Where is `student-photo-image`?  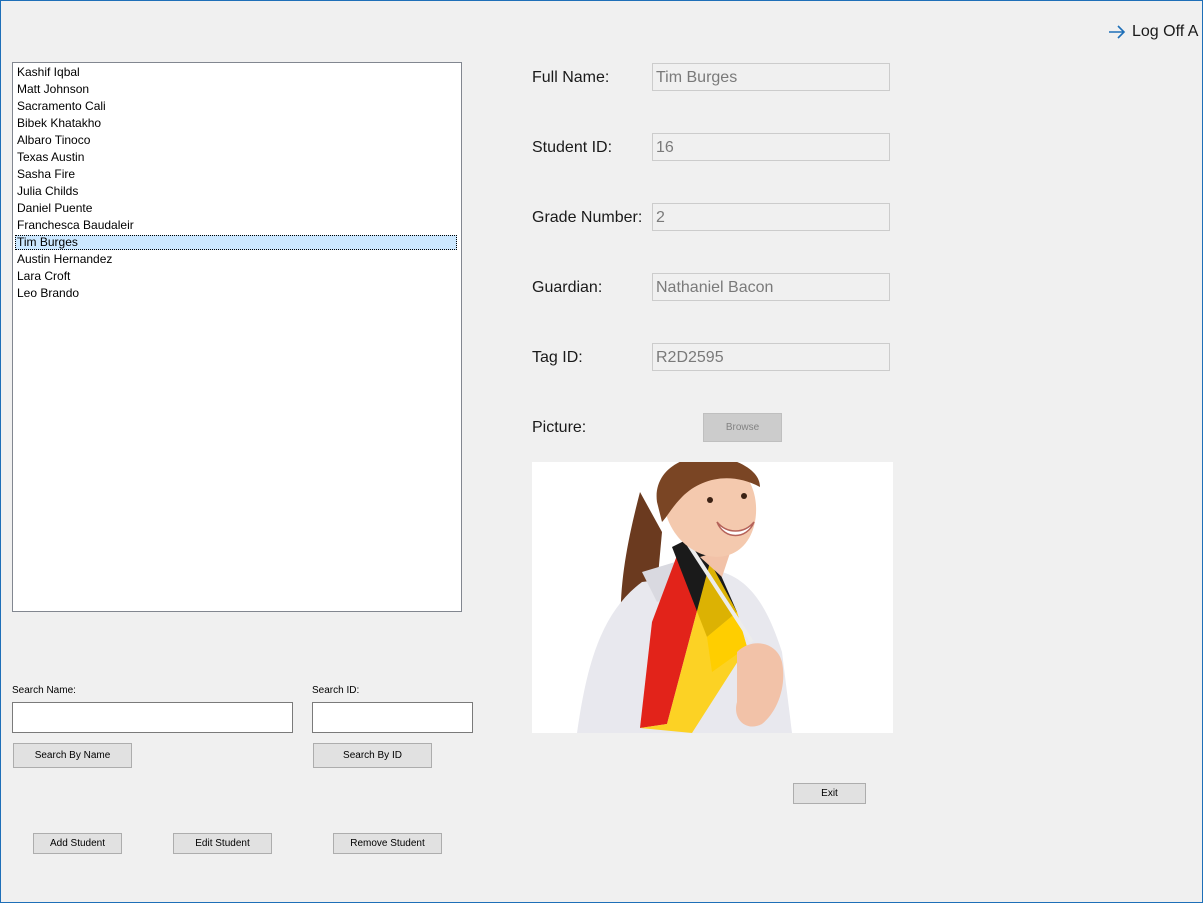 student-photo-image is located at coordinates (712, 597).